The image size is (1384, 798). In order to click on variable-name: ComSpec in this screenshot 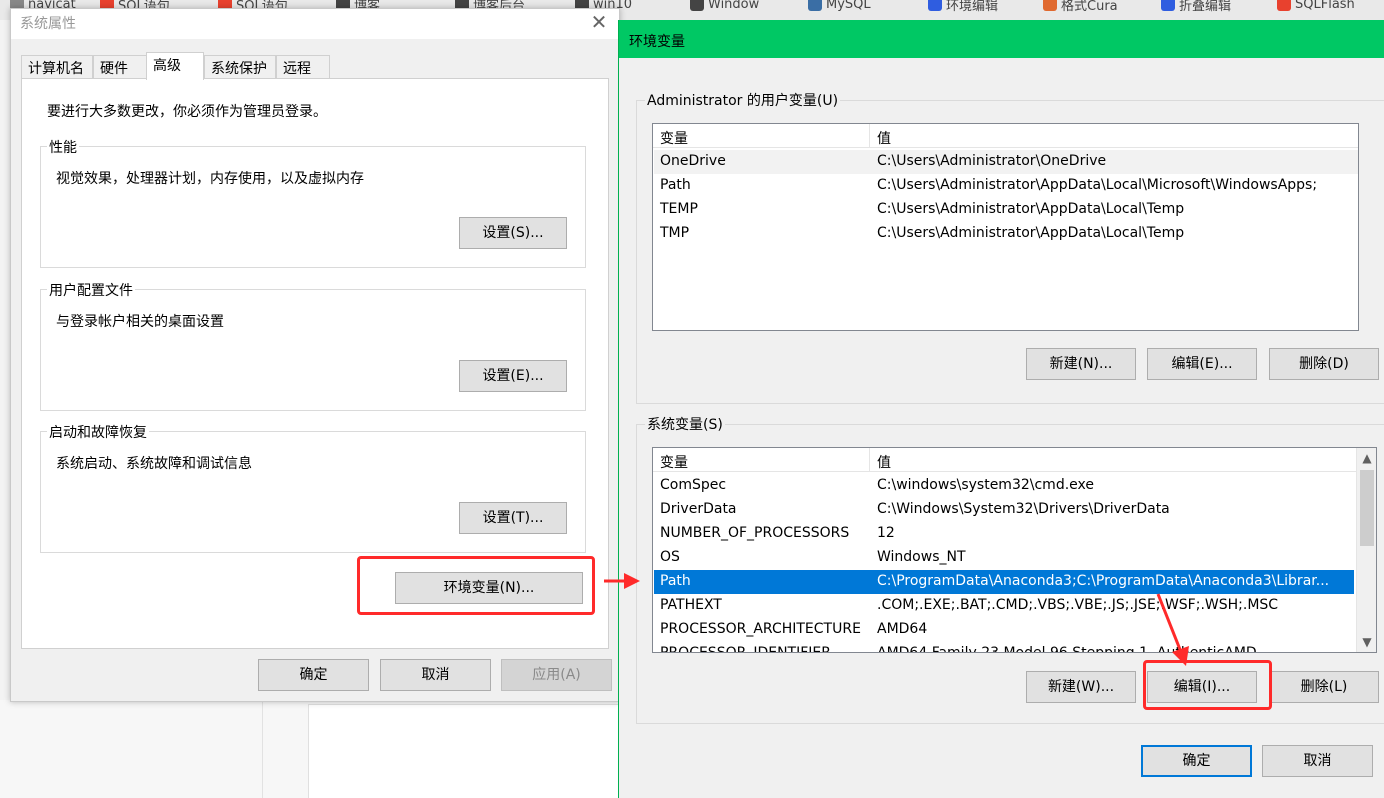, I will do `click(693, 485)`.